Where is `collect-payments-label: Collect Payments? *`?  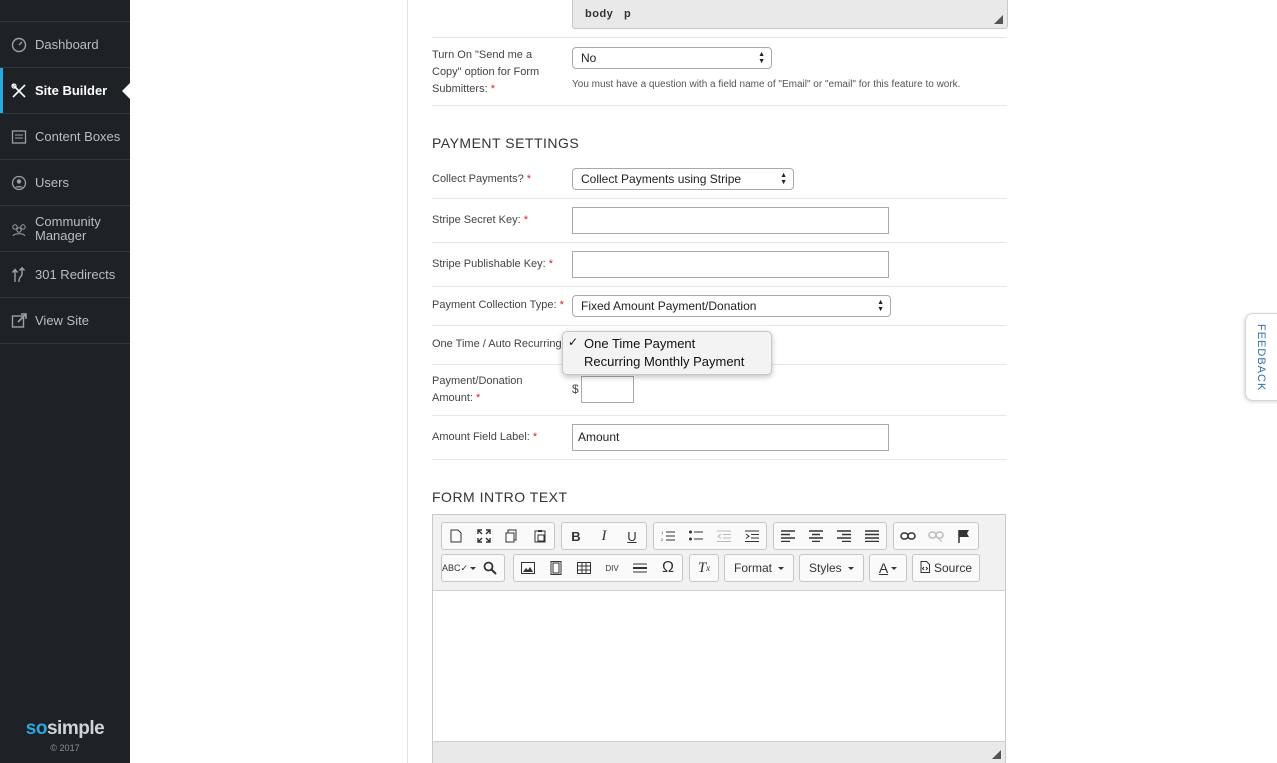 collect-payments-label: Collect Payments? * is located at coordinates (481, 179).